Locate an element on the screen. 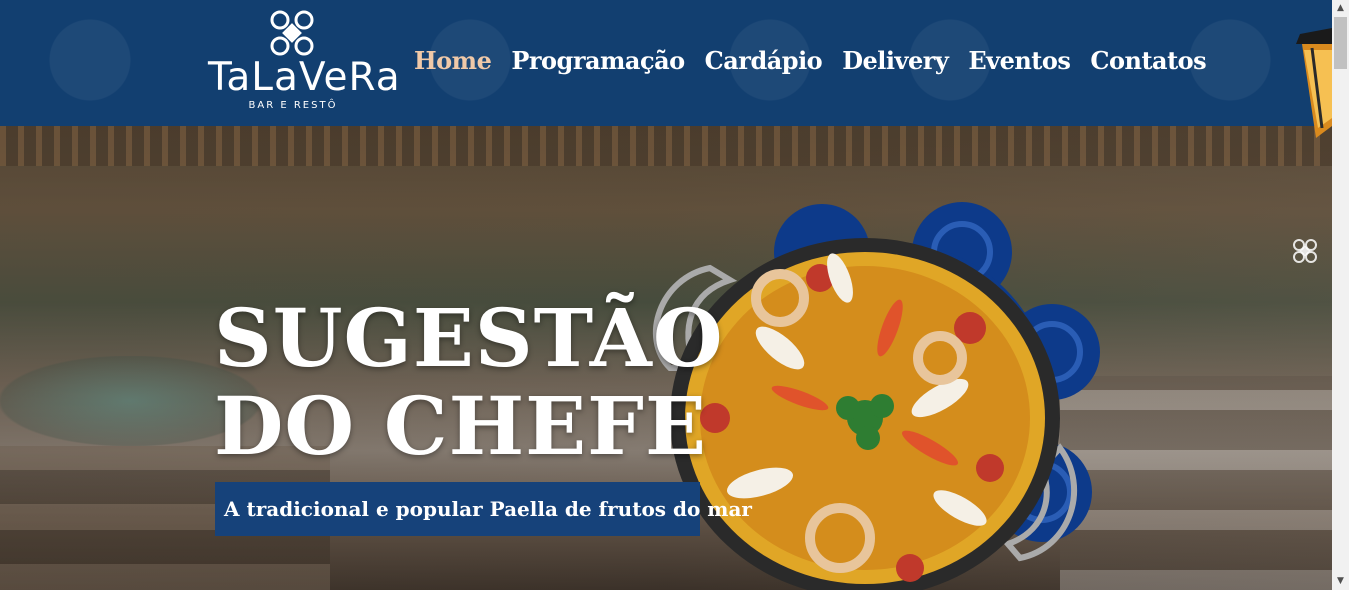  brand-tagline: BAR E RESTÔ is located at coordinates (293, 105).